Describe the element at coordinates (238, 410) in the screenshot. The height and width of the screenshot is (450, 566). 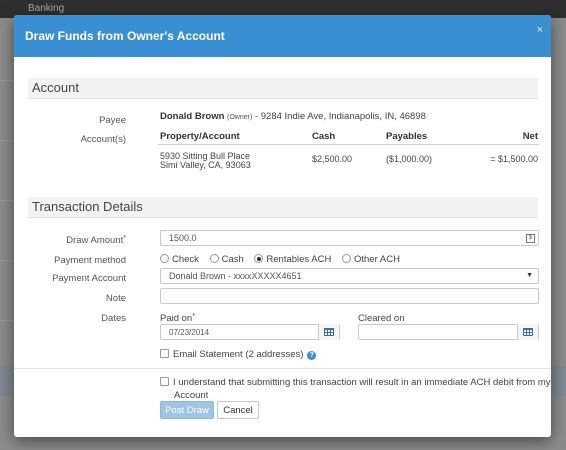
I see `cancel-button: Cancel` at that location.